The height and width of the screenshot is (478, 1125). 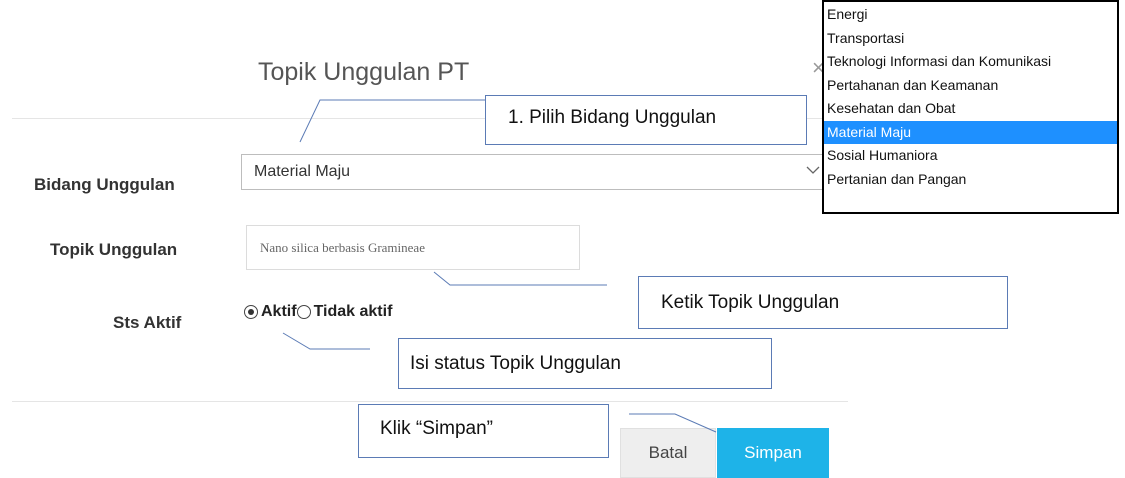 What do you see at coordinates (104, 184) in the screenshot?
I see `bidang-unggulan-label: Bidang Unggulan` at bounding box center [104, 184].